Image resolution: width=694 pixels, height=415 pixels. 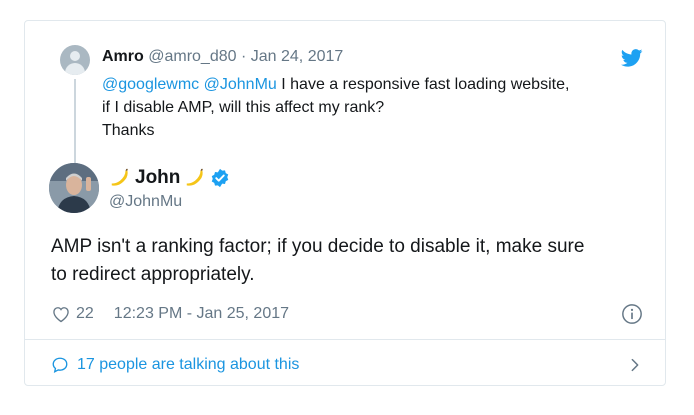 What do you see at coordinates (201, 314) in the screenshot?
I see `tweet-timestamp: 12:23 PM - Jan 25, 2017` at bounding box center [201, 314].